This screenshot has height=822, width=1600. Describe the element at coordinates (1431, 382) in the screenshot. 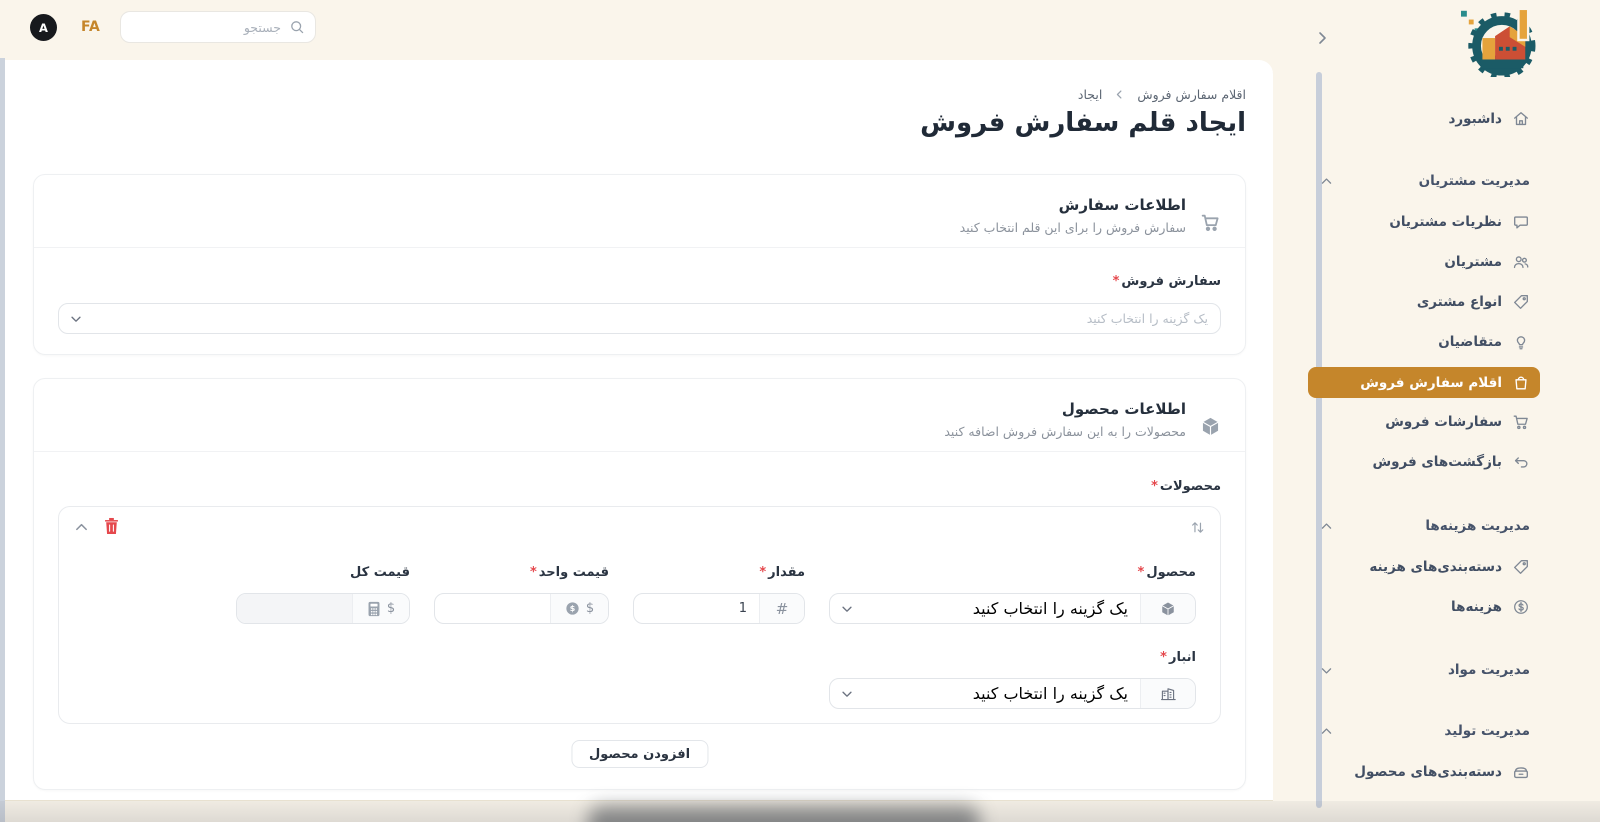

I see `sidebar-item-label: اقلام سفارش فروش` at that location.